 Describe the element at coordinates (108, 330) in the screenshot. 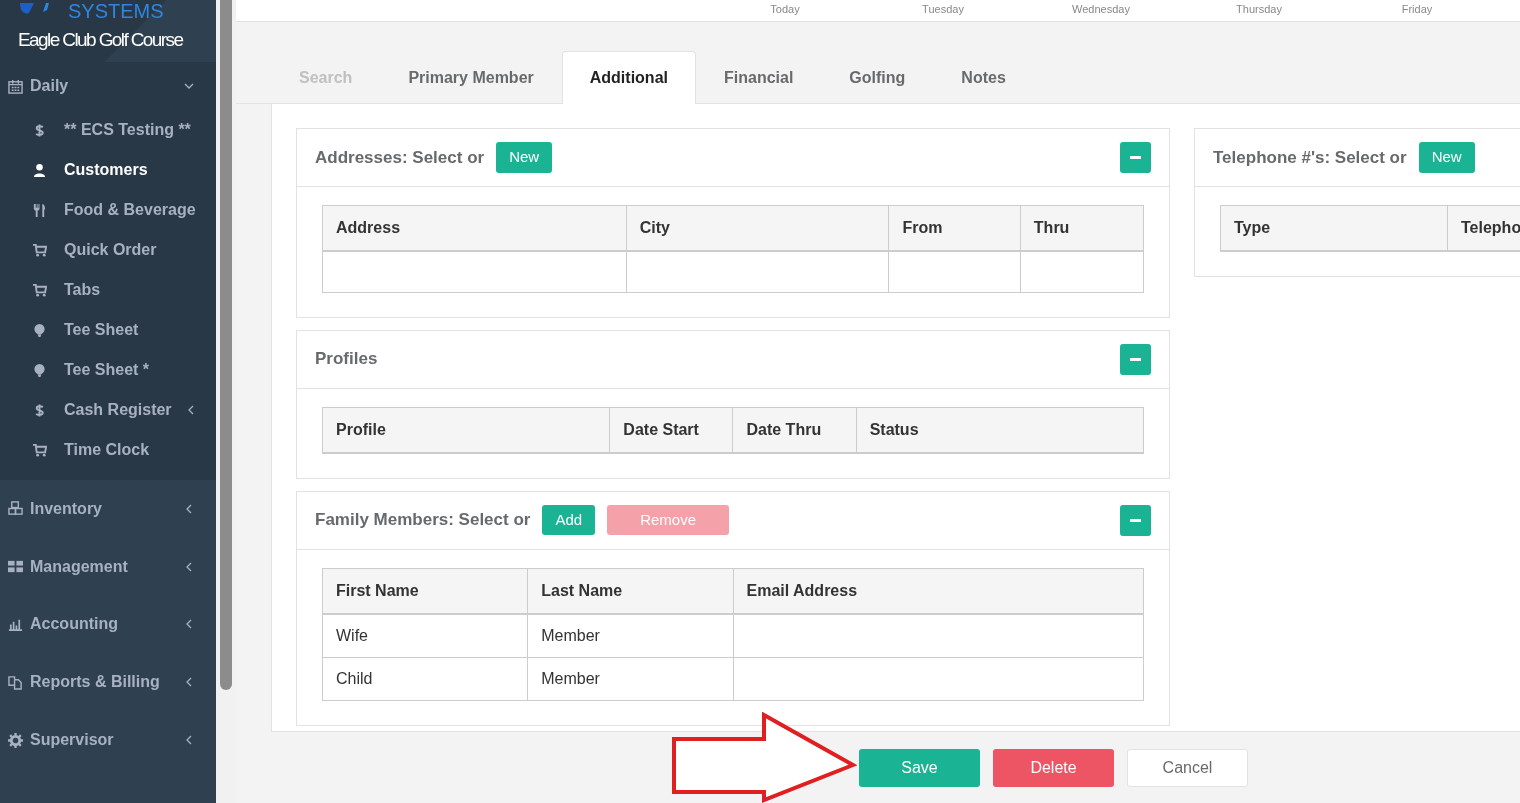

I see `sidebar-item: Tee Sheet` at that location.